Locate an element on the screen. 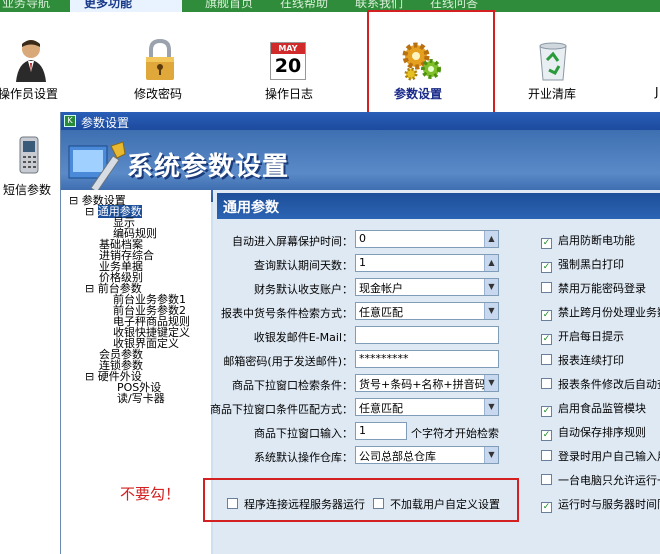 The image size is (660, 554). checkbox-bw-print: ✓ 强制黑白打印 is located at coordinates (582, 264).